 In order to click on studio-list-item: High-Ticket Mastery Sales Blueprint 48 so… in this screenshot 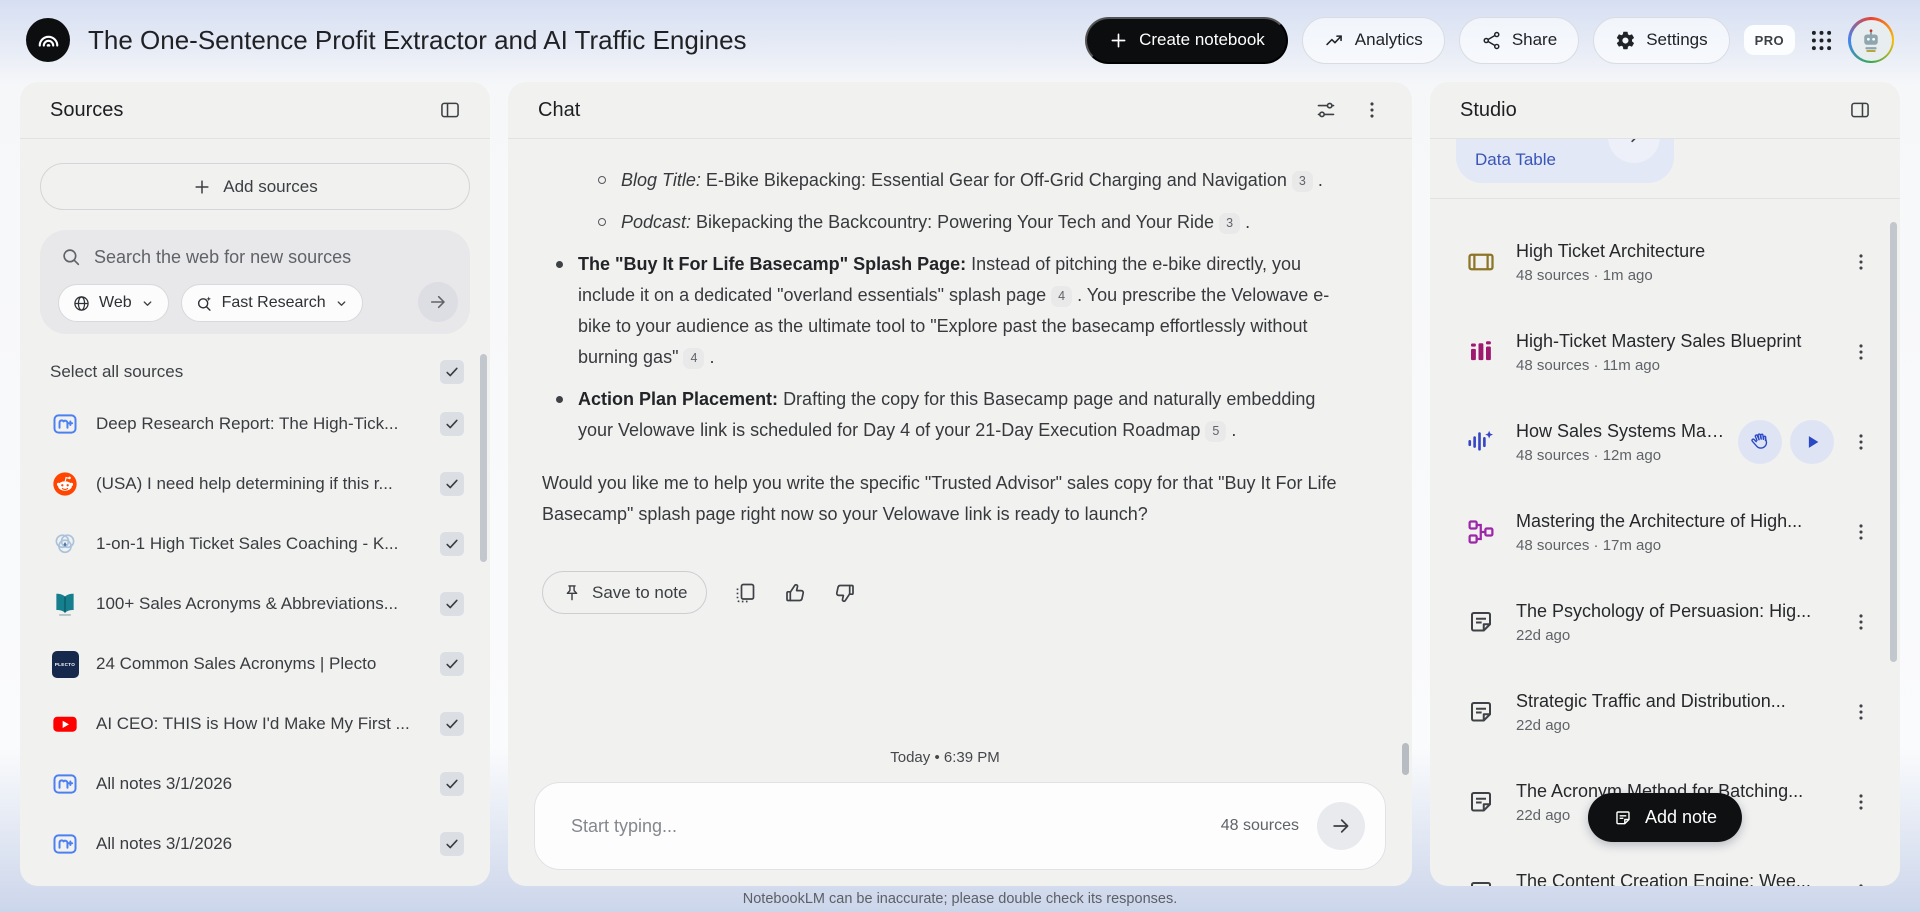, I will do `click(1665, 352)`.